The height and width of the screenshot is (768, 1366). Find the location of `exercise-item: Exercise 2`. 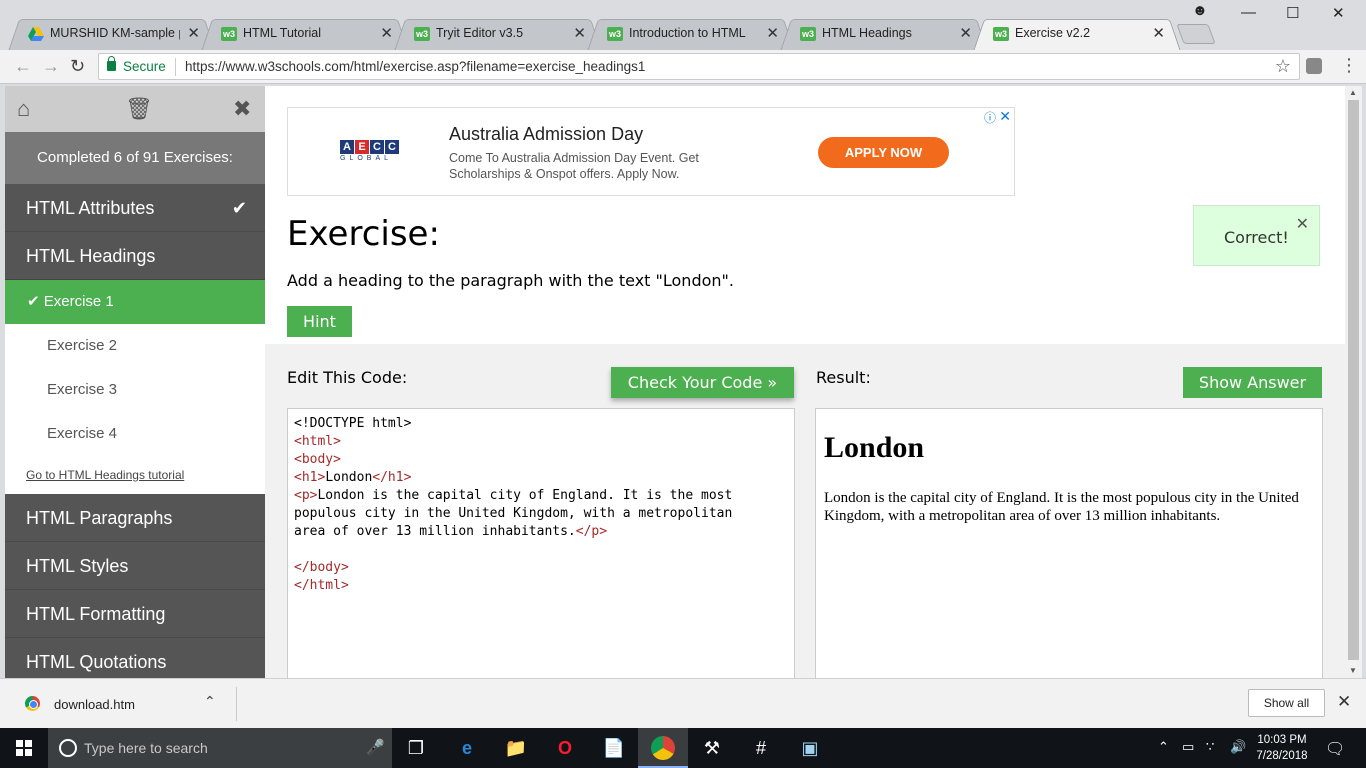

exercise-item: Exercise 2 is located at coordinates (135, 346).